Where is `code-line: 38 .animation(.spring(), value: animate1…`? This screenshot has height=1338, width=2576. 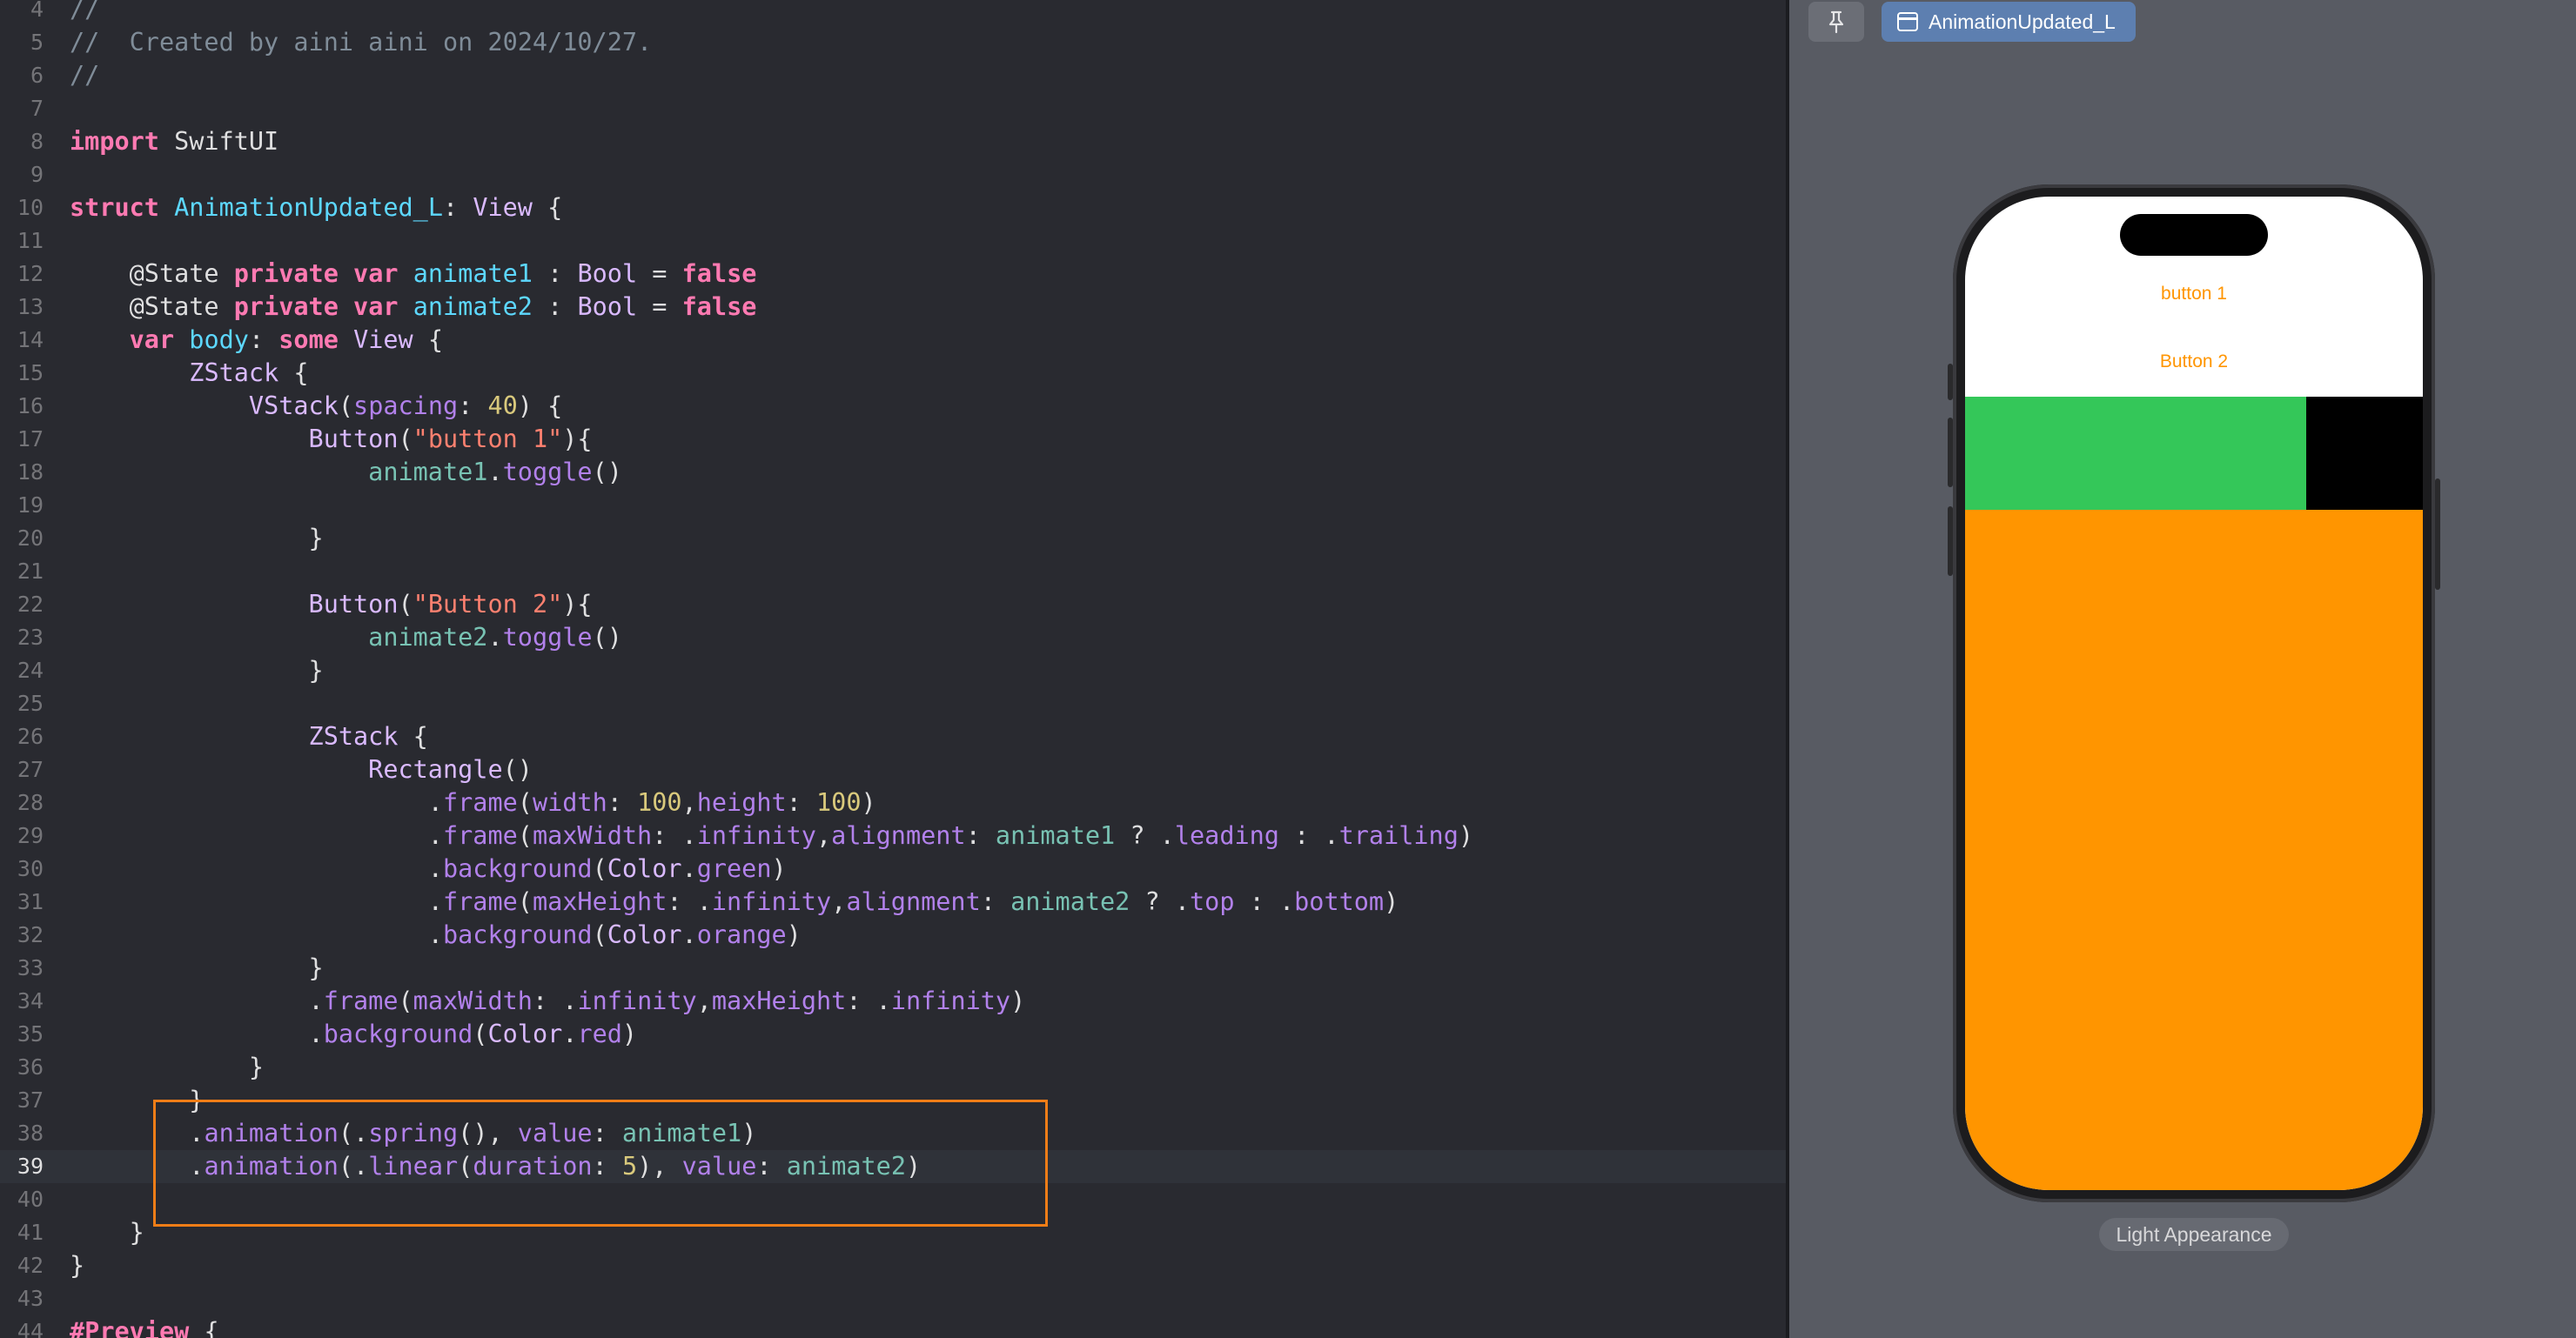
code-line: 38 .animation(.spring(), value: animate1… is located at coordinates (893, 1133).